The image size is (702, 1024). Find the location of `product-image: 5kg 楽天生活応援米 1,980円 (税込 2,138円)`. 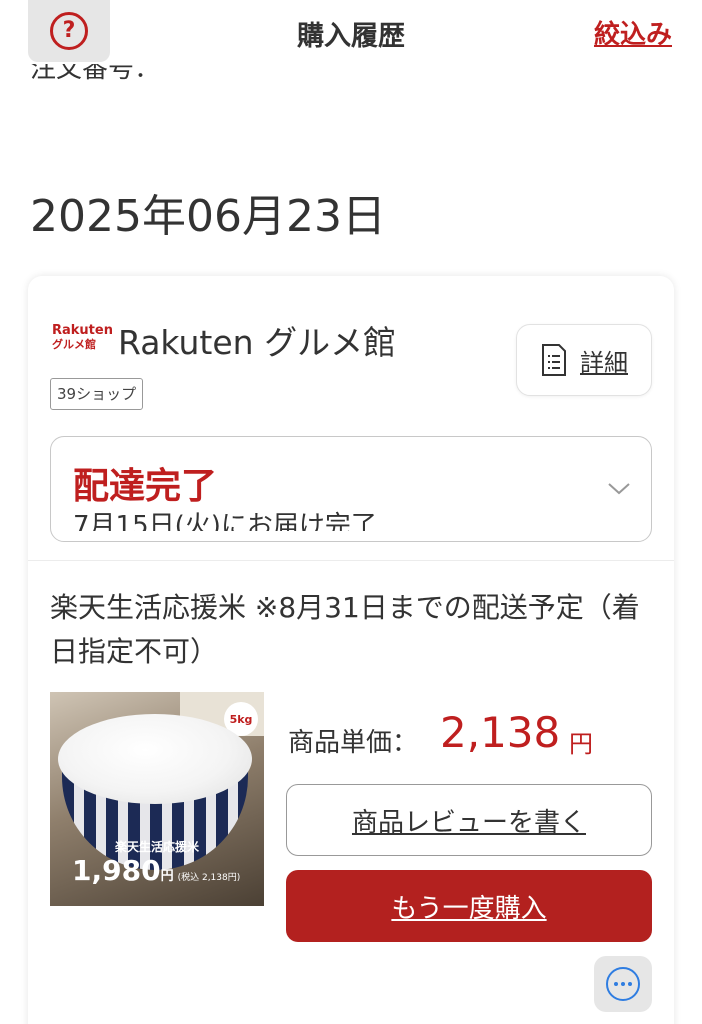

product-image: 5kg 楽天生活応援米 1,980円 (税込 2,138円) is located at coordinates (157, 799).